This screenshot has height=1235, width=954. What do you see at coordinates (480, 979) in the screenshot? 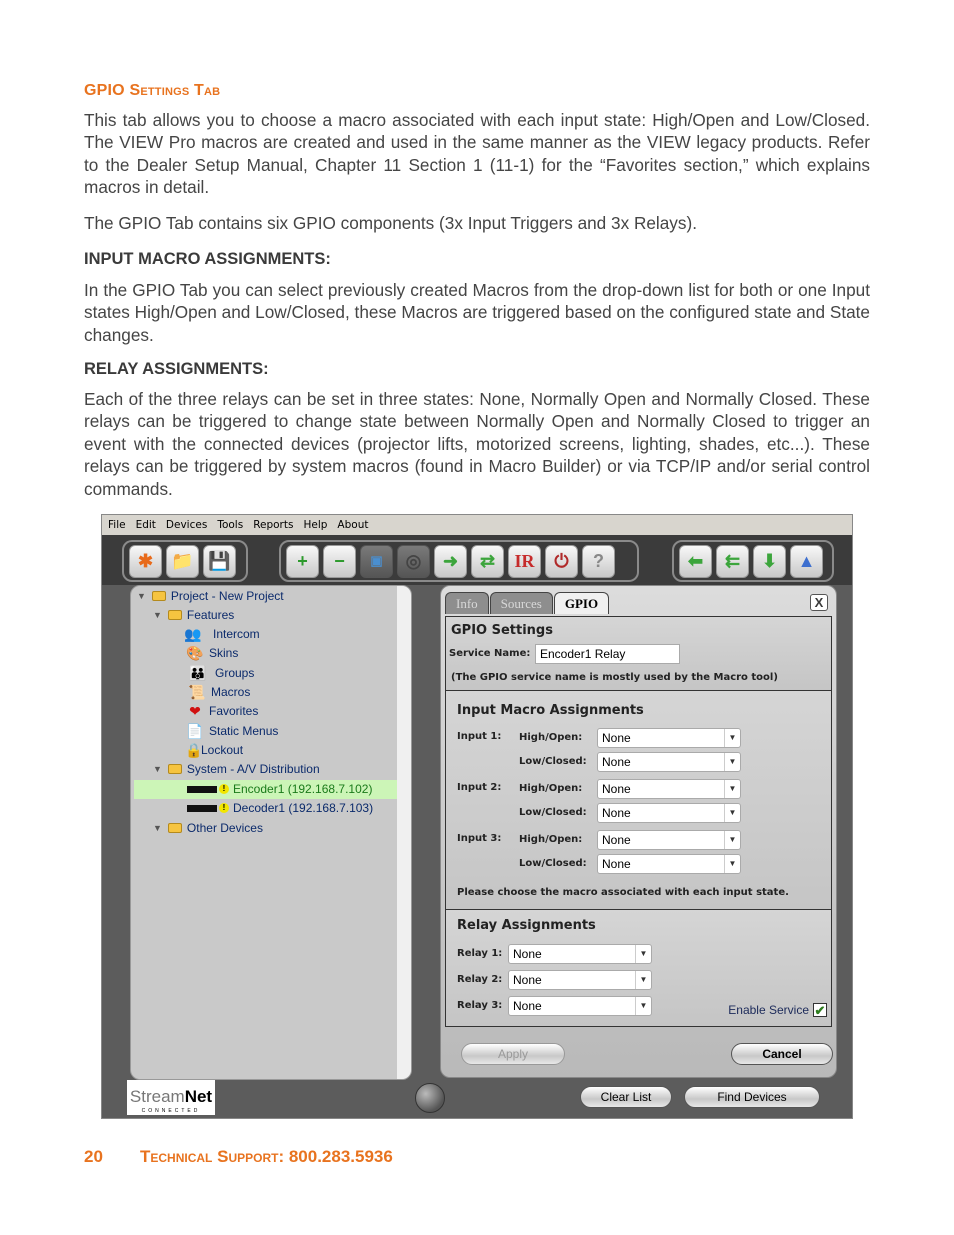
I see `relay-2-label: Relay 2:` at bounding box center [480, 979].